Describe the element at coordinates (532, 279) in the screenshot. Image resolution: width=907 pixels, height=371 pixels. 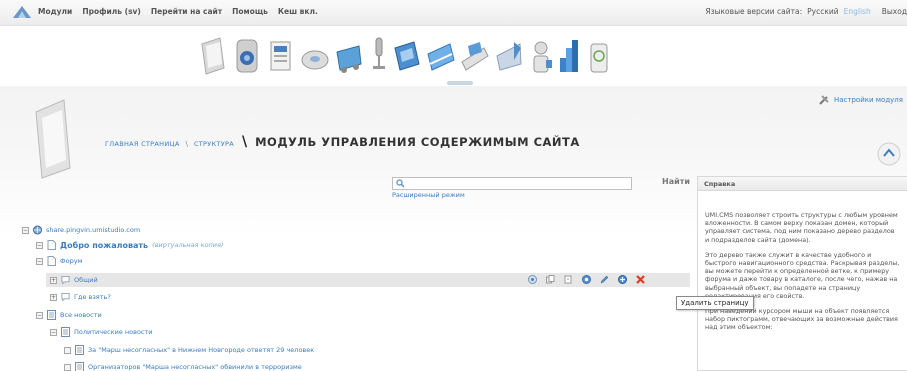
I see `view-icon` at that location.